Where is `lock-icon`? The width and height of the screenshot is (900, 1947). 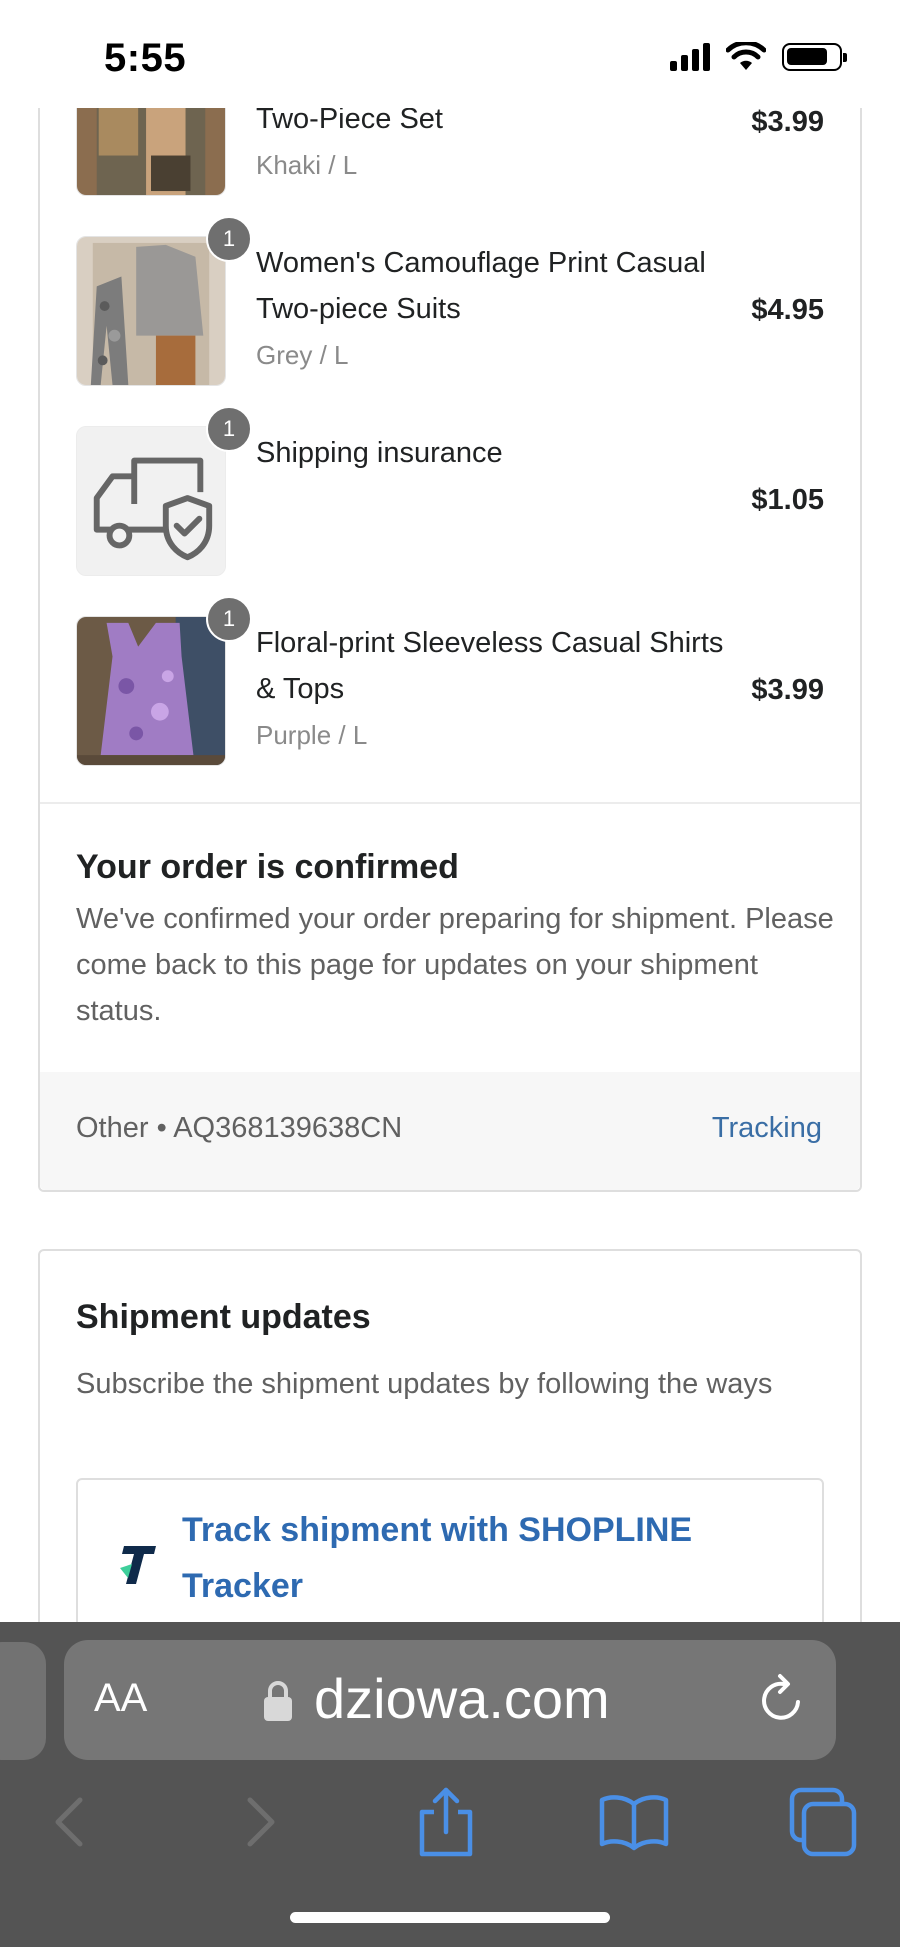 lock-icon is located at coordinates (278, 1701).